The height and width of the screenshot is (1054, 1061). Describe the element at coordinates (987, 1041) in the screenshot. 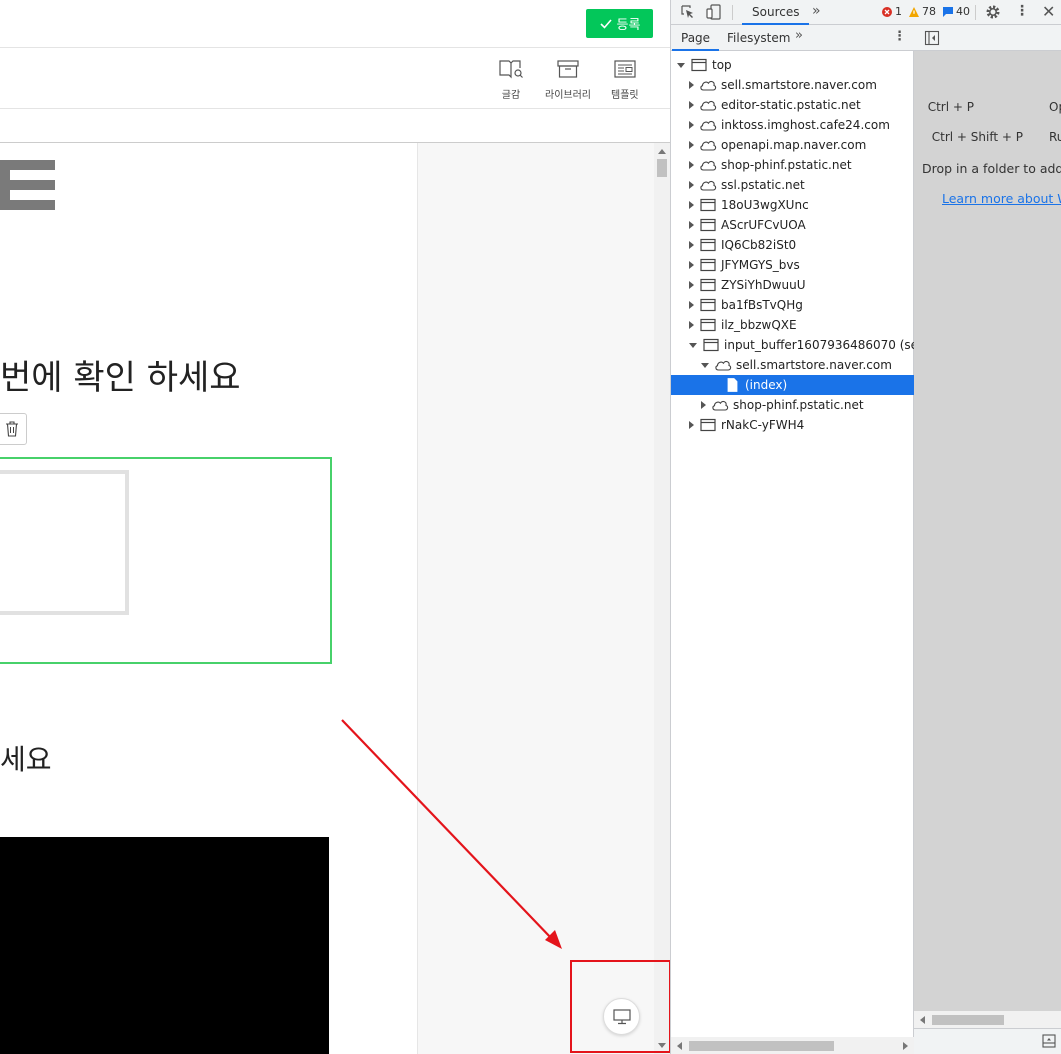

I see `editor-pane-statusbar` at that location.